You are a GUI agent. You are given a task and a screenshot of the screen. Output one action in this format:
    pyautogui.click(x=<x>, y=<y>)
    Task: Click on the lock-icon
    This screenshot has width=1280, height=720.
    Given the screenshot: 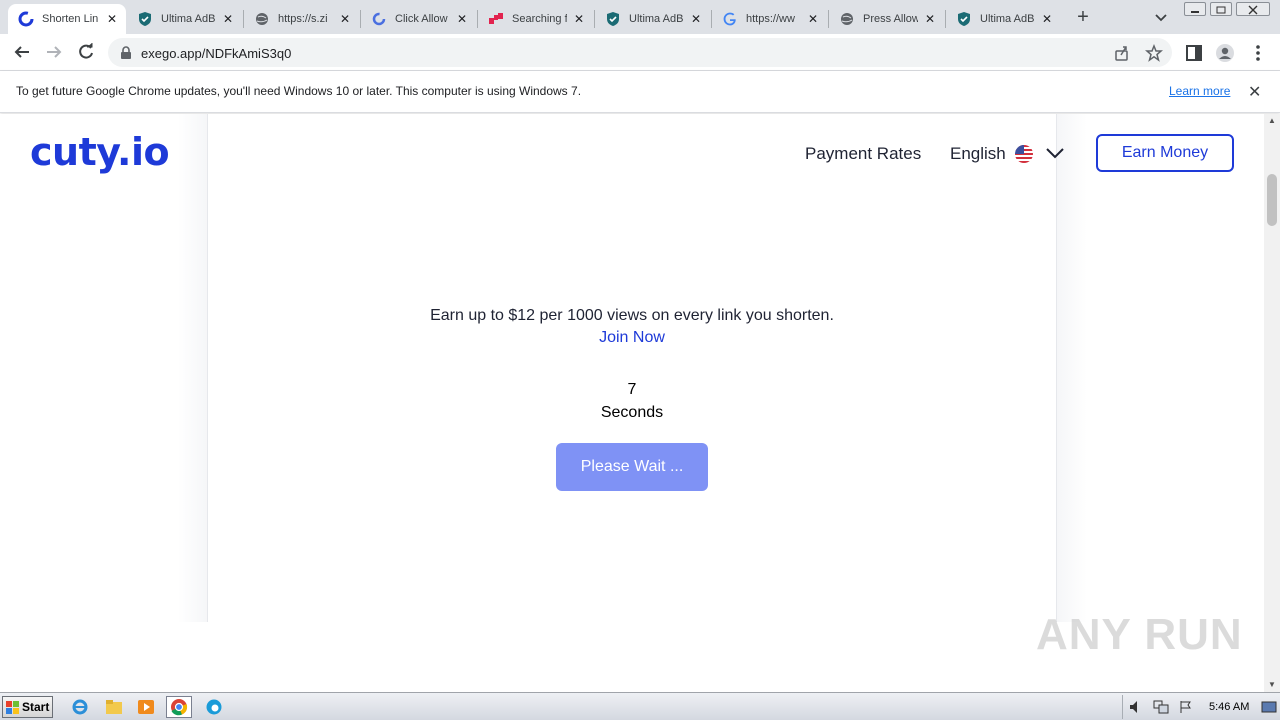 What is the action you would take?
    pyautogui.click(x=126, y=55)
    